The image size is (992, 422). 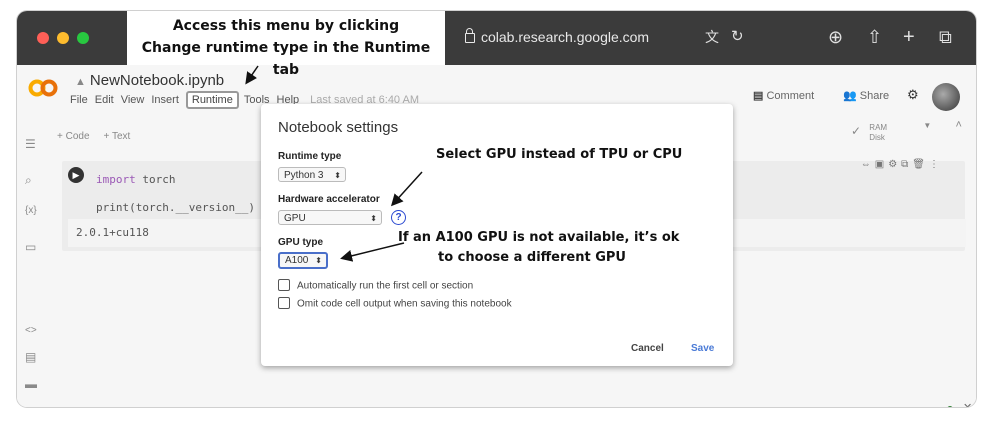 I want to click on minimize-window-button, so click(x=63, y=38).